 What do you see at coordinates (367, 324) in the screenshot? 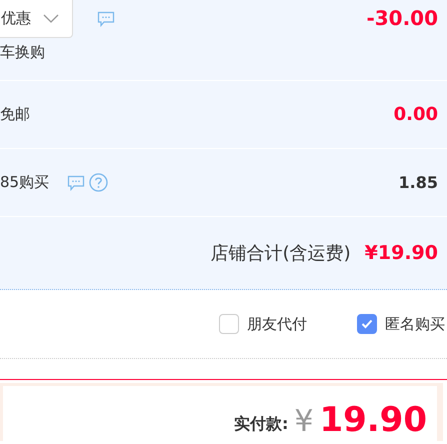
I see `checkmark-icon` at bounding box center [367, 324].